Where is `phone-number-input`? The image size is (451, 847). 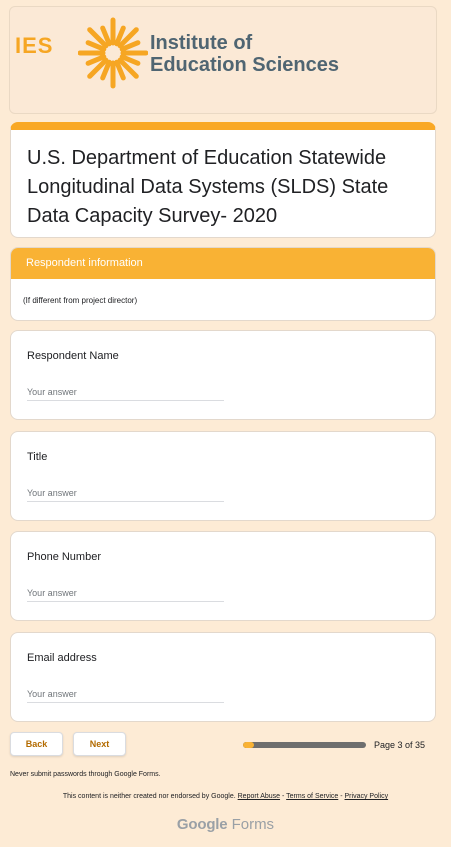
phone-number-input is located at coordinates (125, 593).